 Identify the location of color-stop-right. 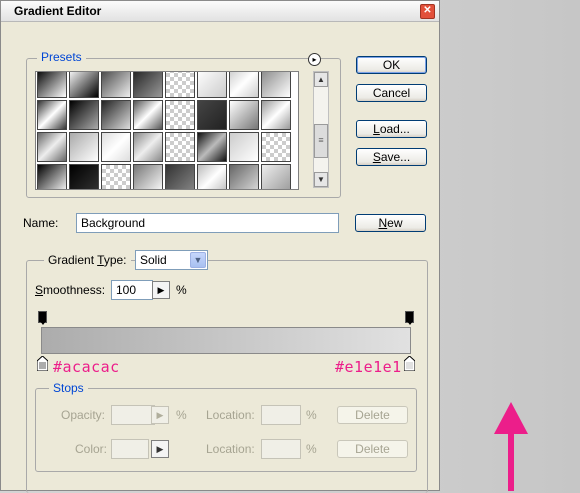
(409, 363).